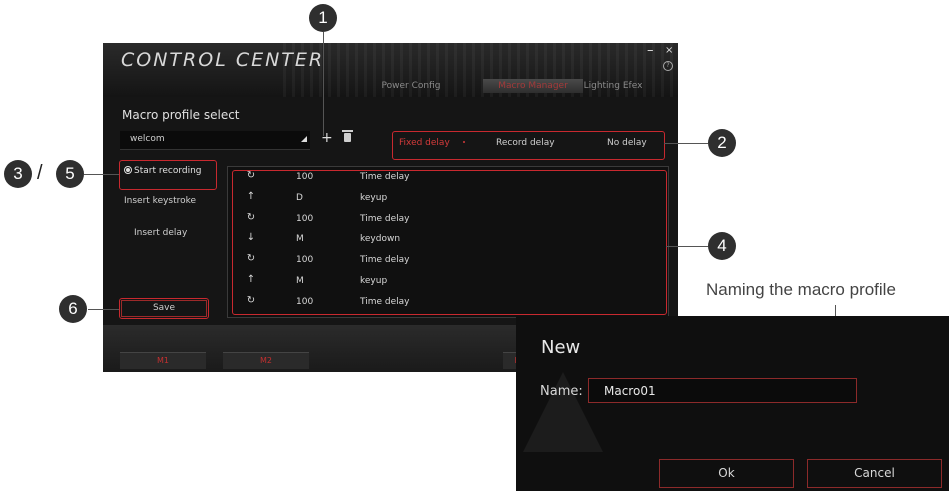  Describe the element at coordinates (411, 86) in the screenshot. I see `tab-power-config: Power Config` at that location.